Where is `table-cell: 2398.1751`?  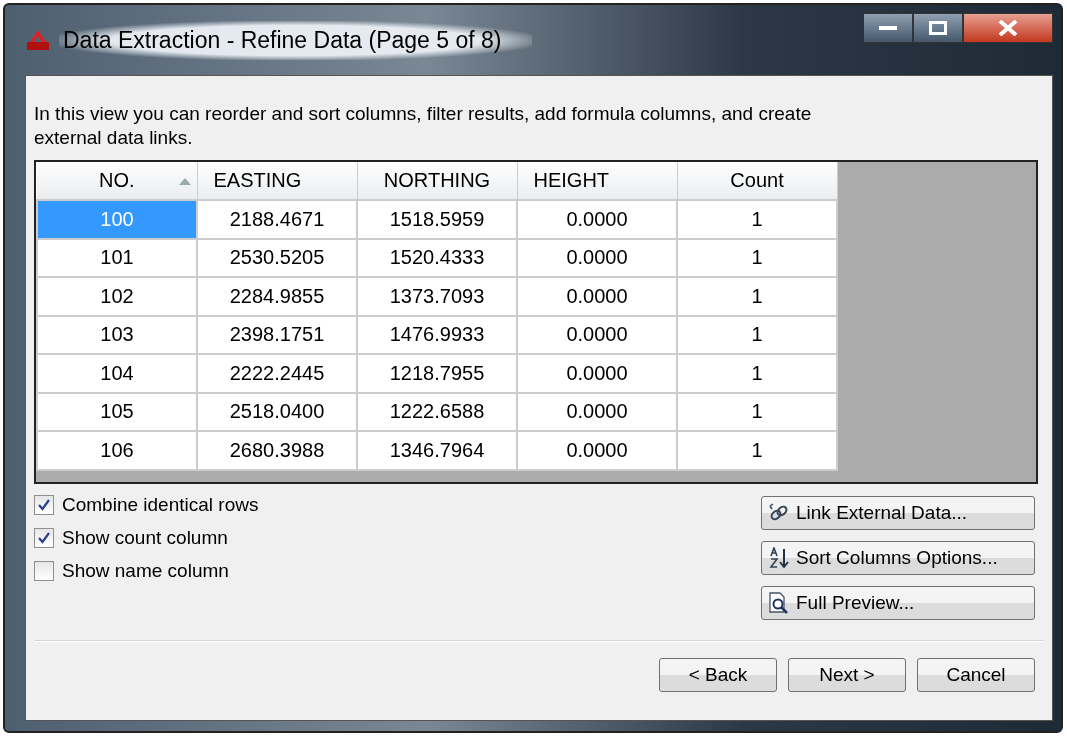 table-cell: 2398.1751 is located at coordinates (277, 334).